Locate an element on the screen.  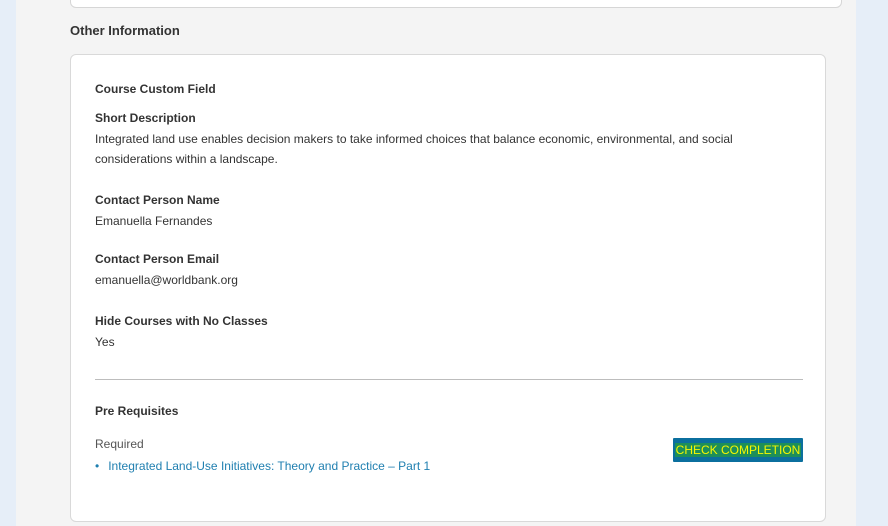
contact-name-value: Emanuella Fernandes is located at coordinates (154, 221).